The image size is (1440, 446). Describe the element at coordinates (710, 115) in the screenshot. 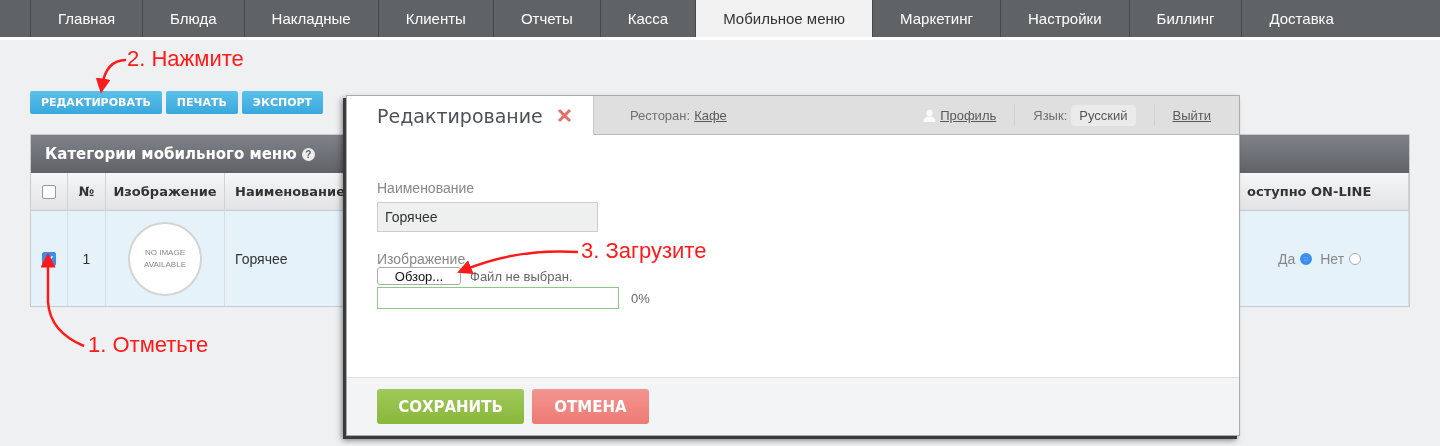

I see `restaurant-link: Кафе` at that location.